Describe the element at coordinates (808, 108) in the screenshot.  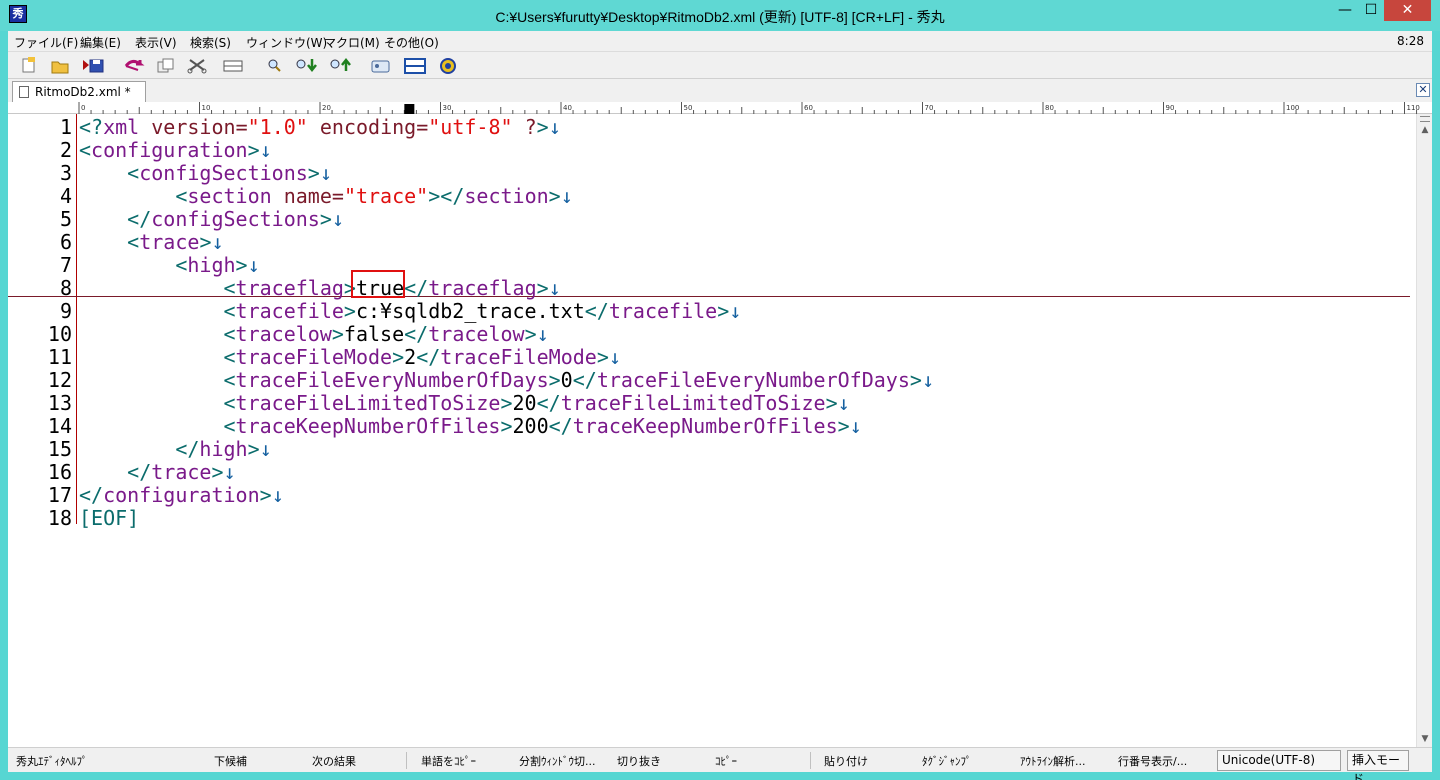
I see `ruler-mark-label: 60` at that location.